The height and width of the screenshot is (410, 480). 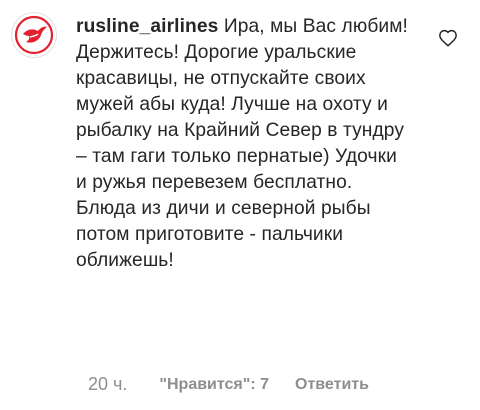 I want to click on comment-timestamp: 20 ч., so click(x=107, y=384).